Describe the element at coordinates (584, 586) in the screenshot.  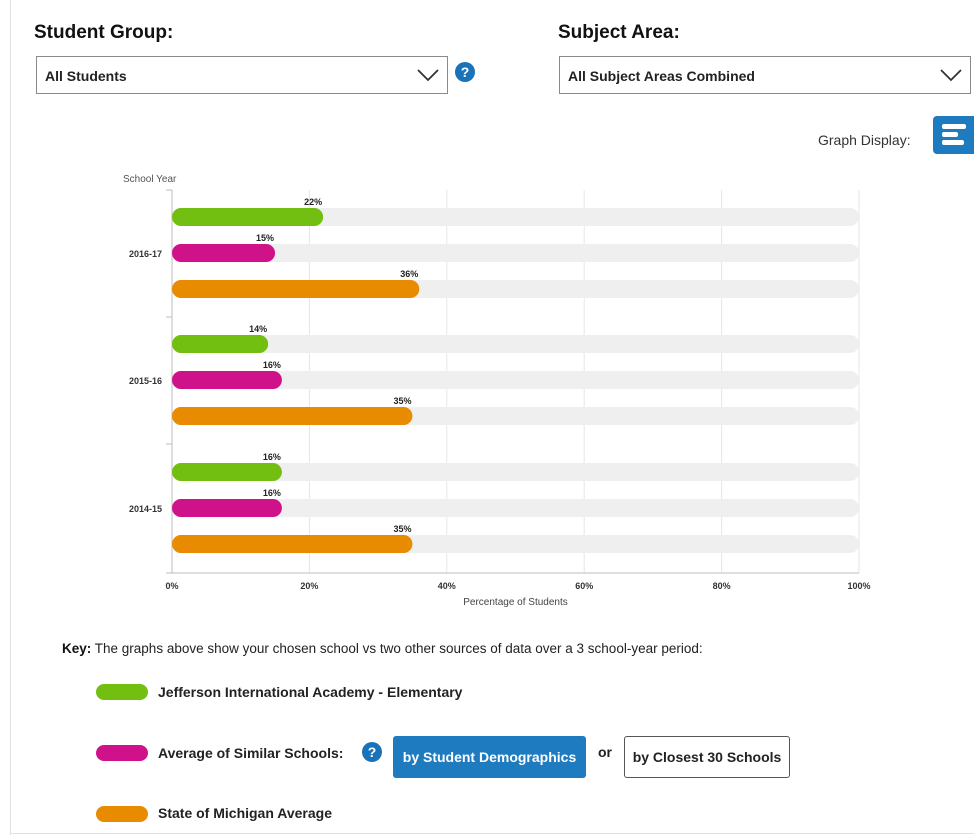
I see `x-tick-label: 60%` at that location.